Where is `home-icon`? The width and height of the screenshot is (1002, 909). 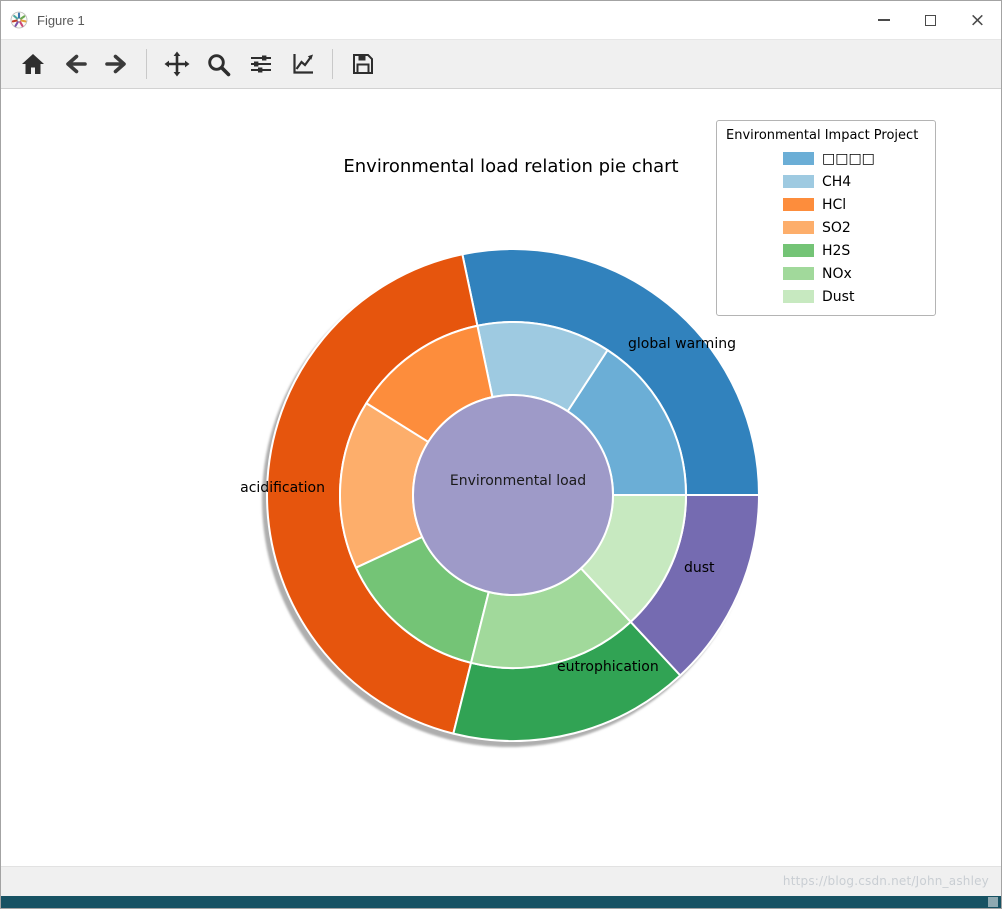
home-icon is located at coordinates (33, 64).